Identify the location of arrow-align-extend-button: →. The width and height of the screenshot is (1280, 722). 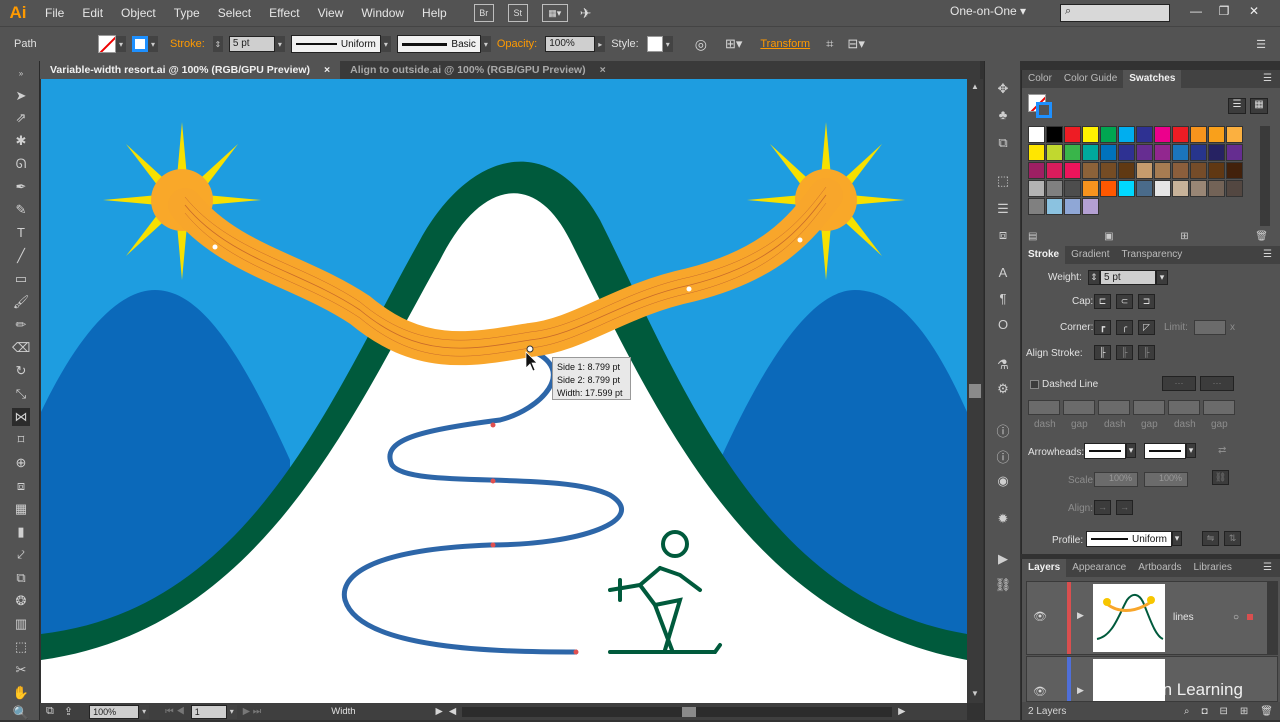
(1102, 507).